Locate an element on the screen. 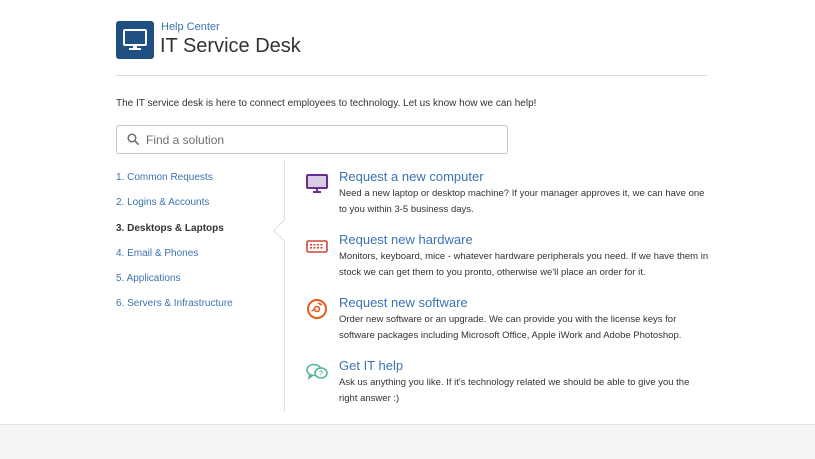  request-title: Get IT help is located at coordinates (371, 366).